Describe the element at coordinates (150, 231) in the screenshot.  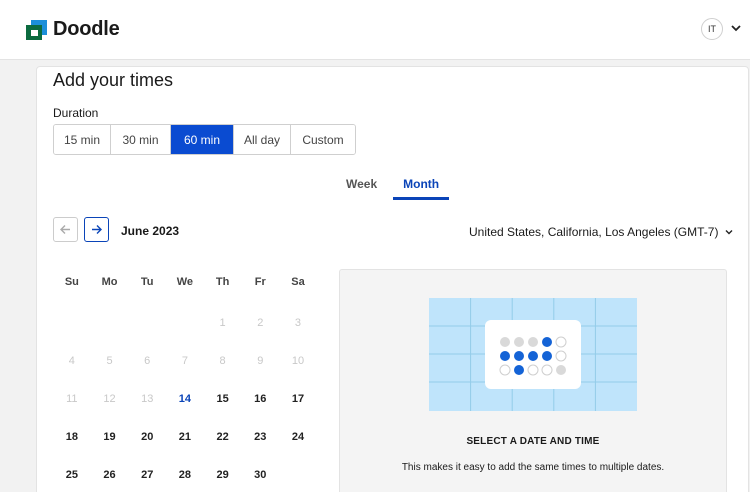
I see `month-label: June 2023` at that location.